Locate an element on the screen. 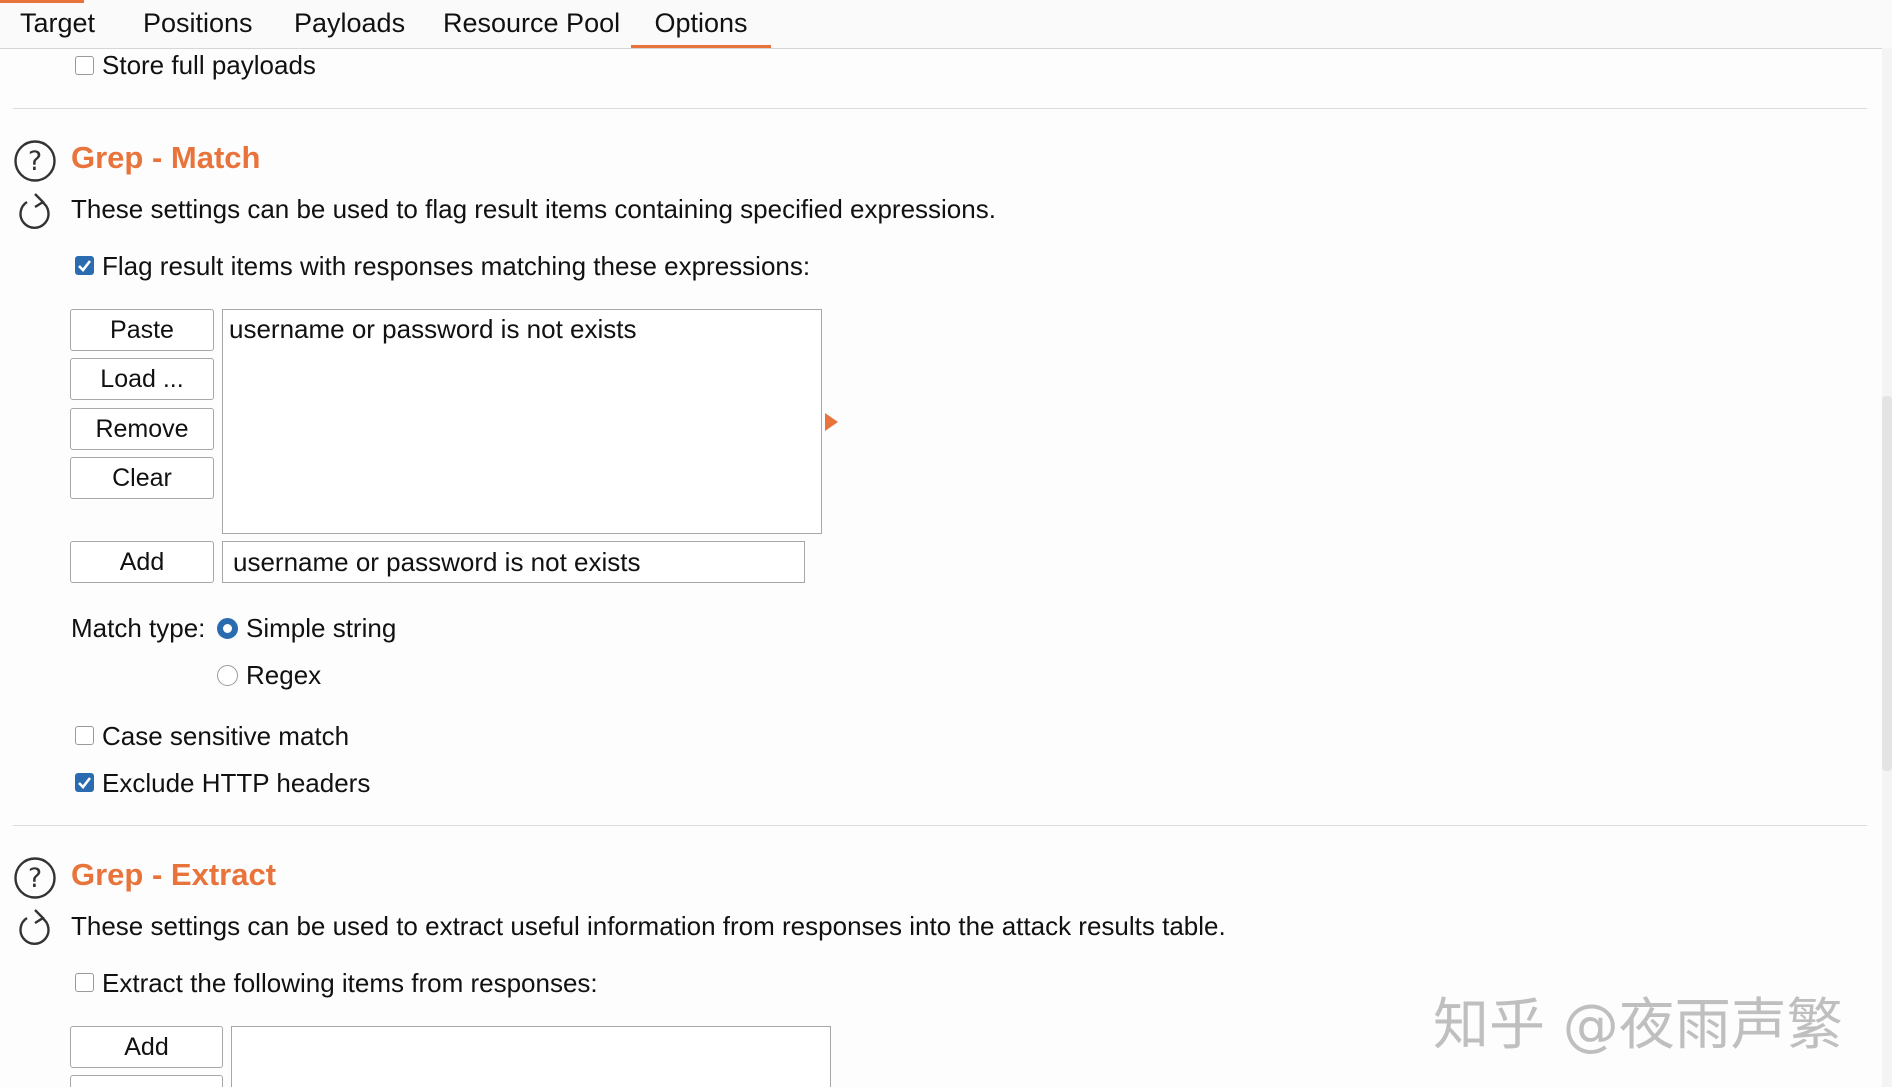  clear-button: Clear is located at coordinates (142, 478).